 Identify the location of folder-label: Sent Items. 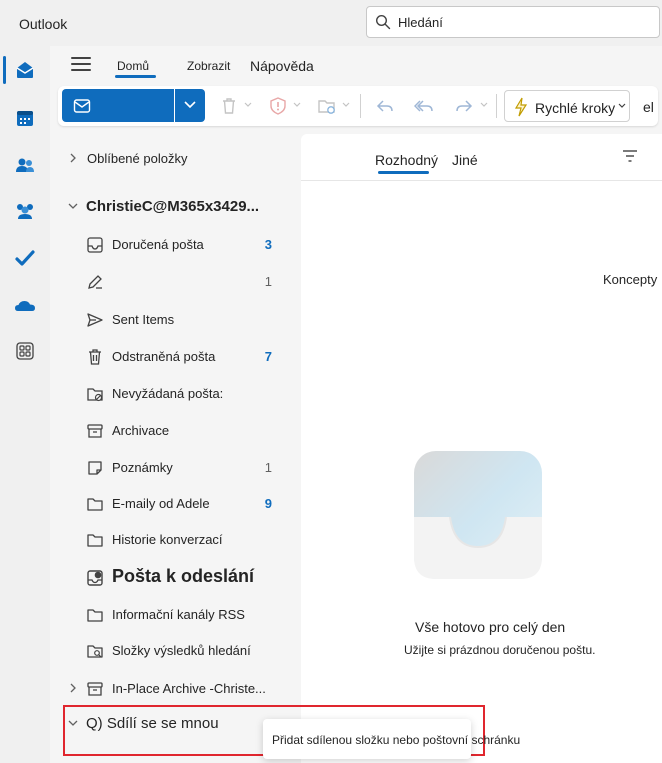
(143, 319).